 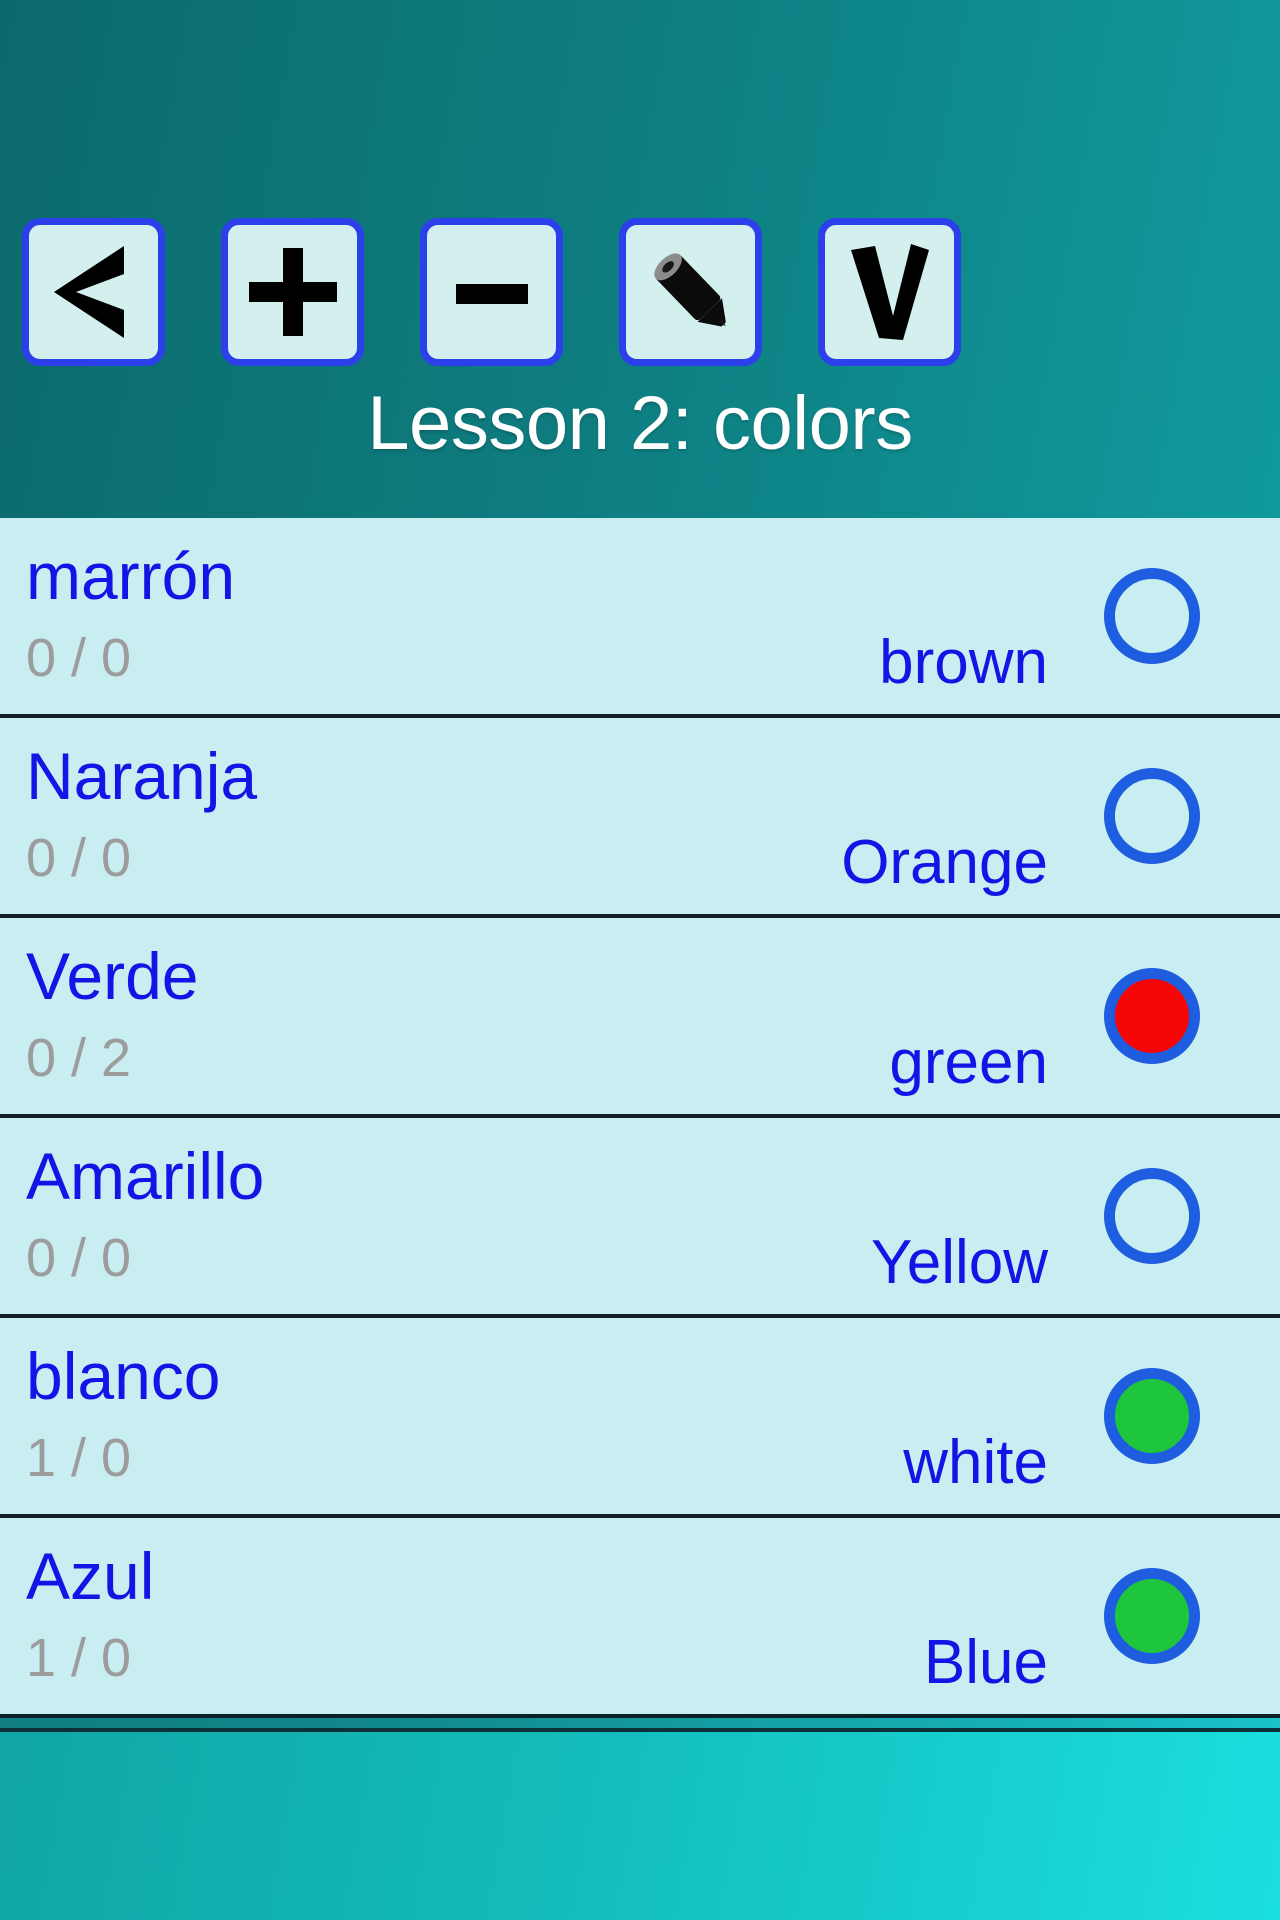 What do you see at coordinates (123, 1376) in the screenshot?
I see `term-label: blanco` at bounding box center [123, 1376].